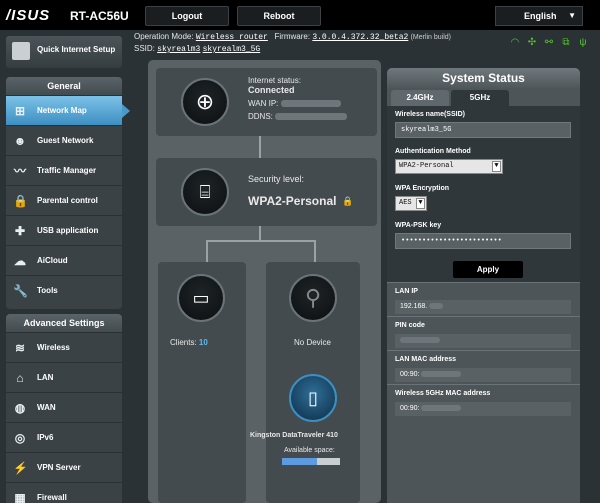 The width and height of the screenshot is (600, 503). I want to click on auth-method-select: WPA2-Personal ▼, so click(449, 166).